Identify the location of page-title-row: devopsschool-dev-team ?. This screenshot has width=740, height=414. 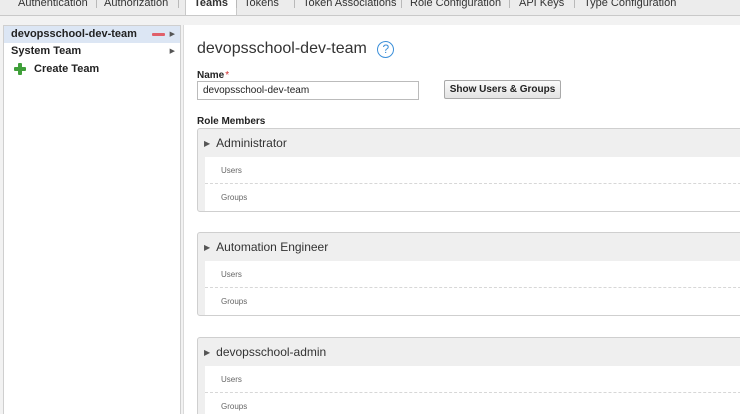
(296, 49).